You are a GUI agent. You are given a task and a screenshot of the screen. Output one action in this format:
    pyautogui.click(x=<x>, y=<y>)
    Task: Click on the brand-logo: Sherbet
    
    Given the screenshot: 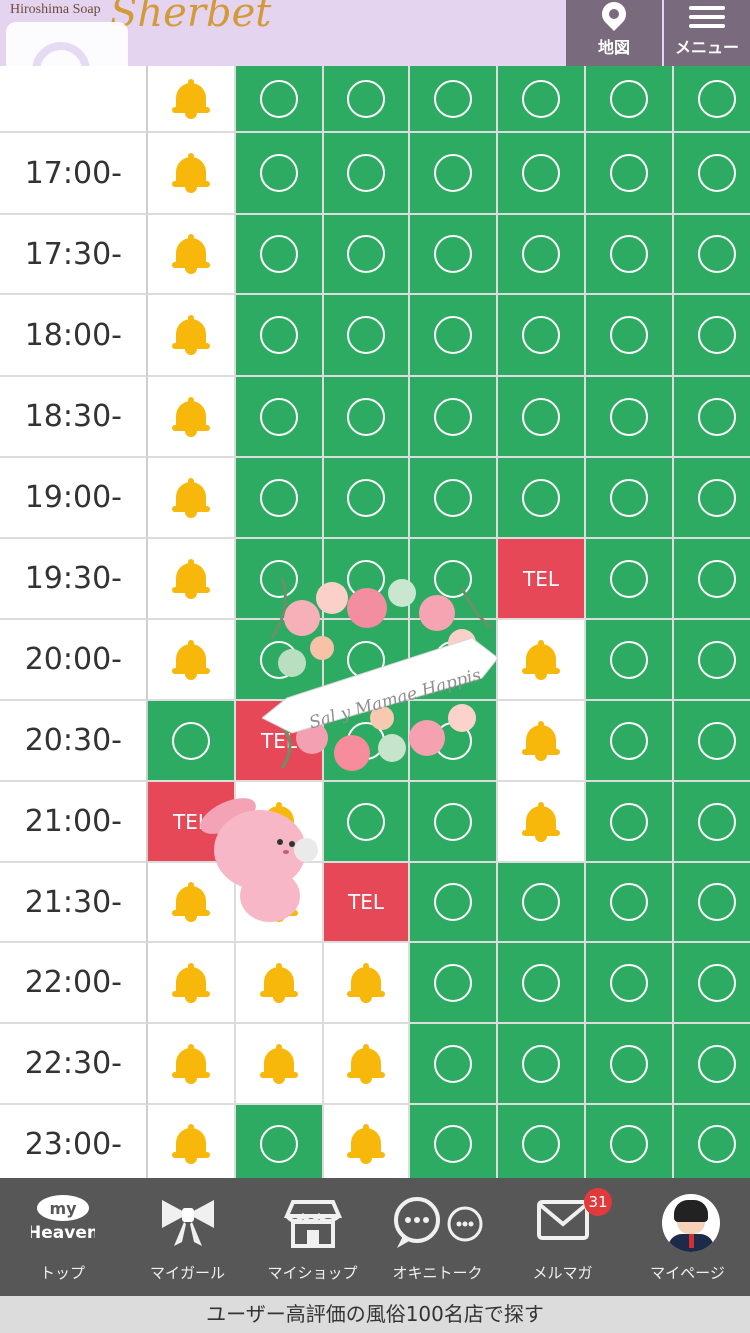 What is the action you would take?
    pyautogui.click(x=190, y=18)
    